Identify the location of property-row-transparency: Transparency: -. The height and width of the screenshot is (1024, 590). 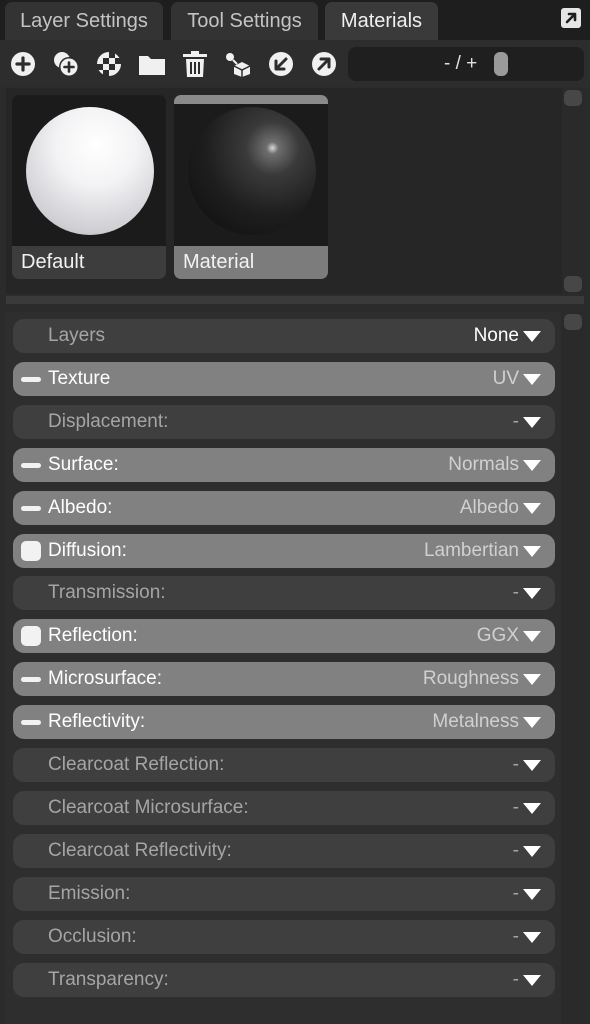
(284, 979).